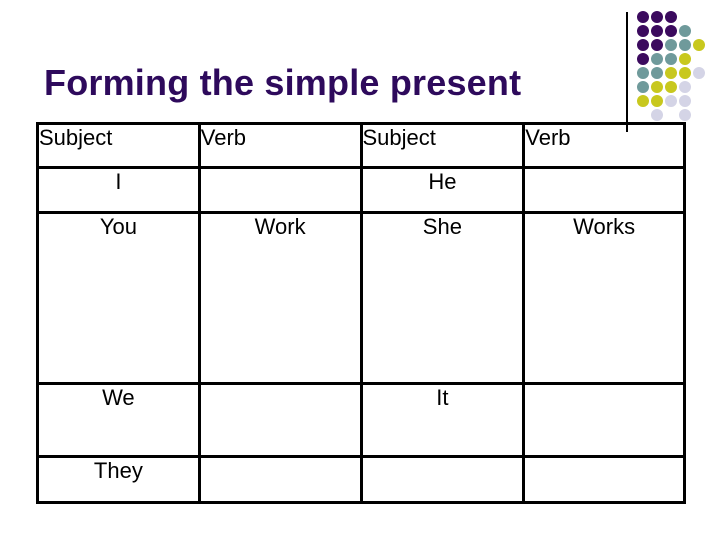 Image resolution: width=720 pixels, height=540 pixels. Describe the element at coordinates (604, 298) in the screenshot. I see `verb-cell-works: Works` at that location.